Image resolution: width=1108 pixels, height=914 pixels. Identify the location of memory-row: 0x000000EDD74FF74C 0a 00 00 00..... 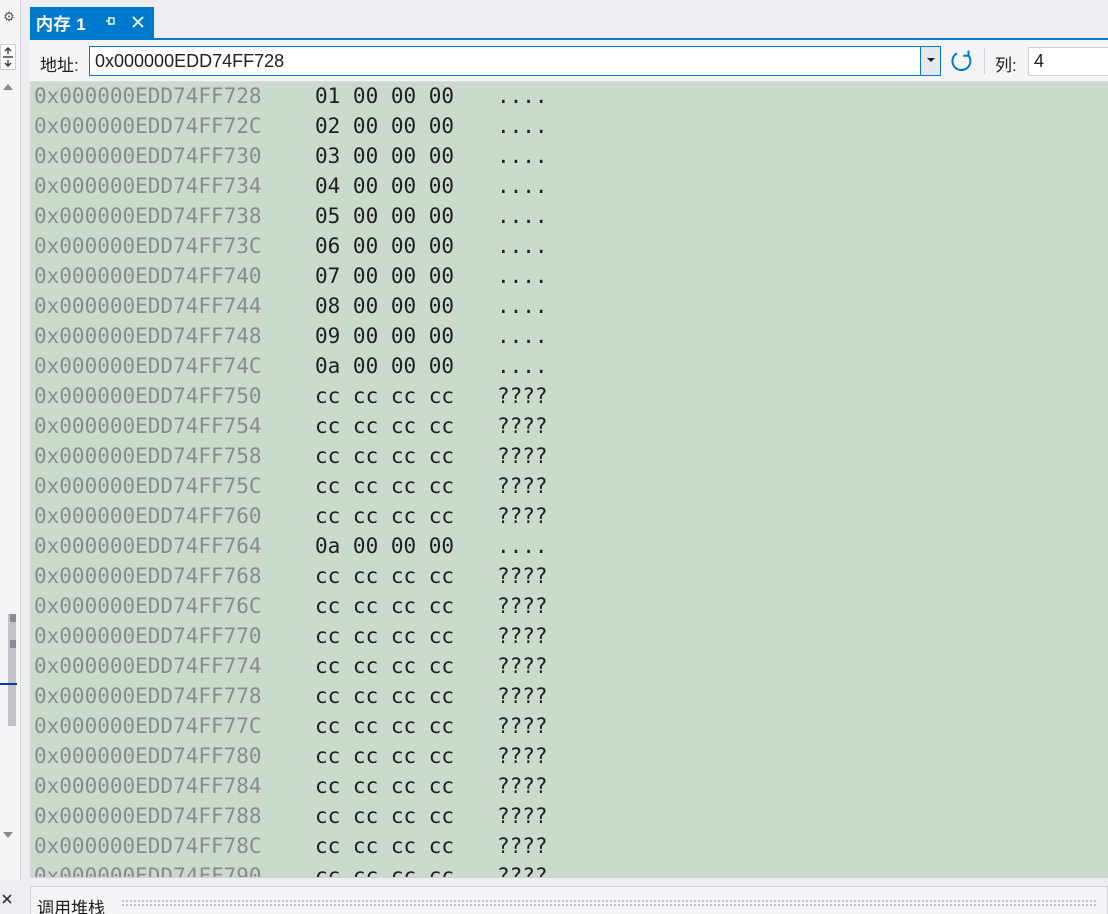
(569, 366).